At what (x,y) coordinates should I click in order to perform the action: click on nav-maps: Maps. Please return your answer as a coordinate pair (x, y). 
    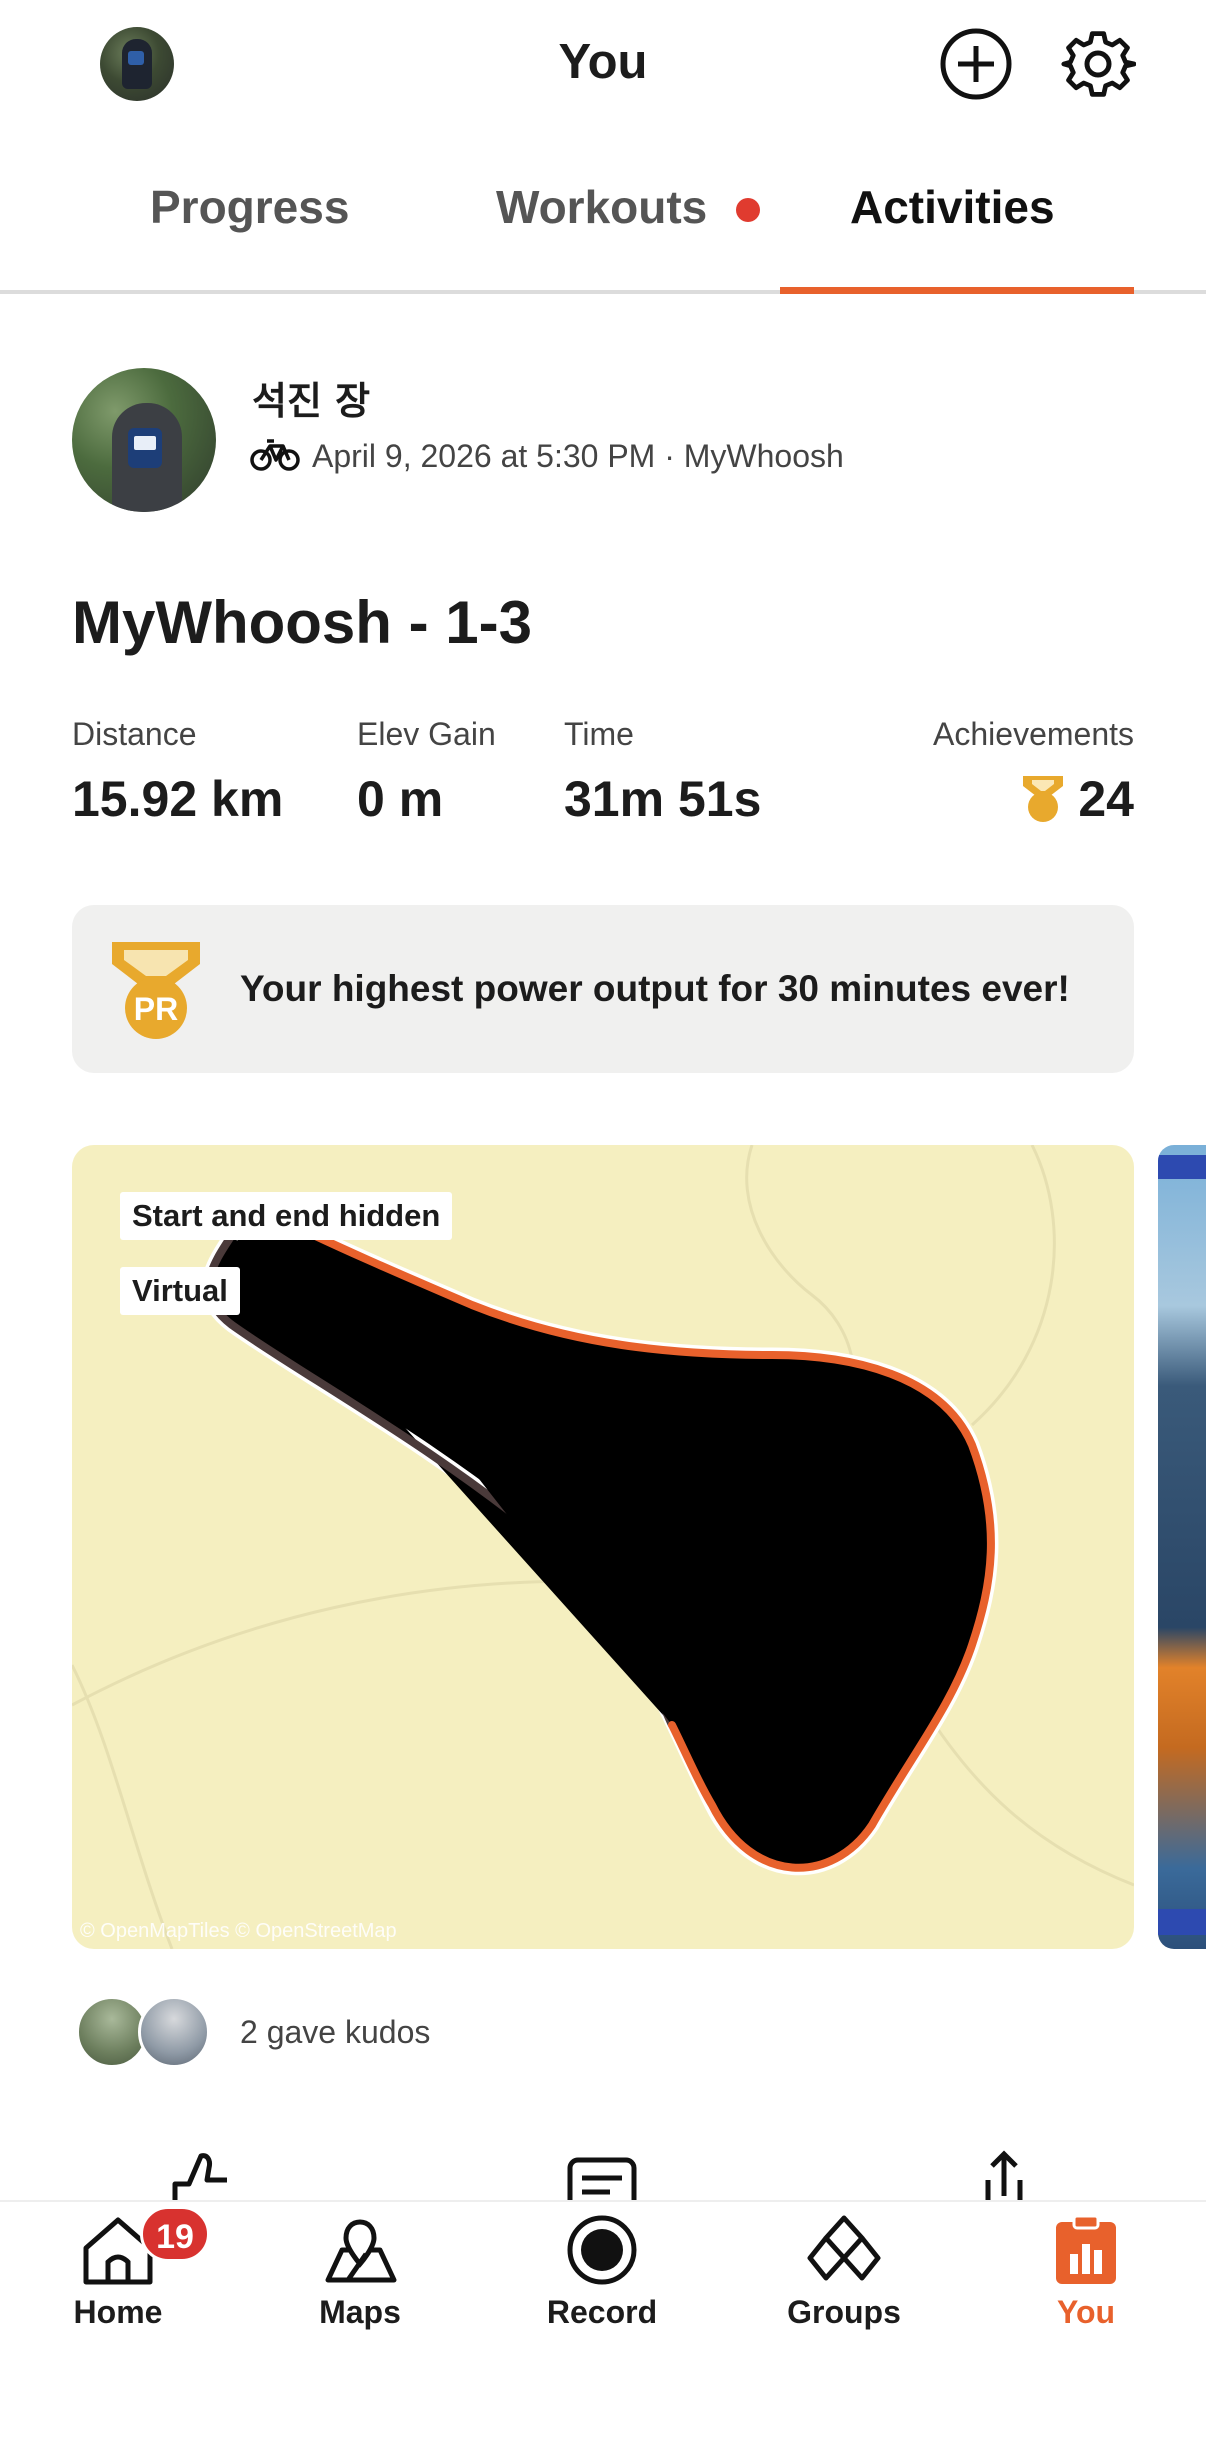
    Looking at the image, I should click on (360, 2272).